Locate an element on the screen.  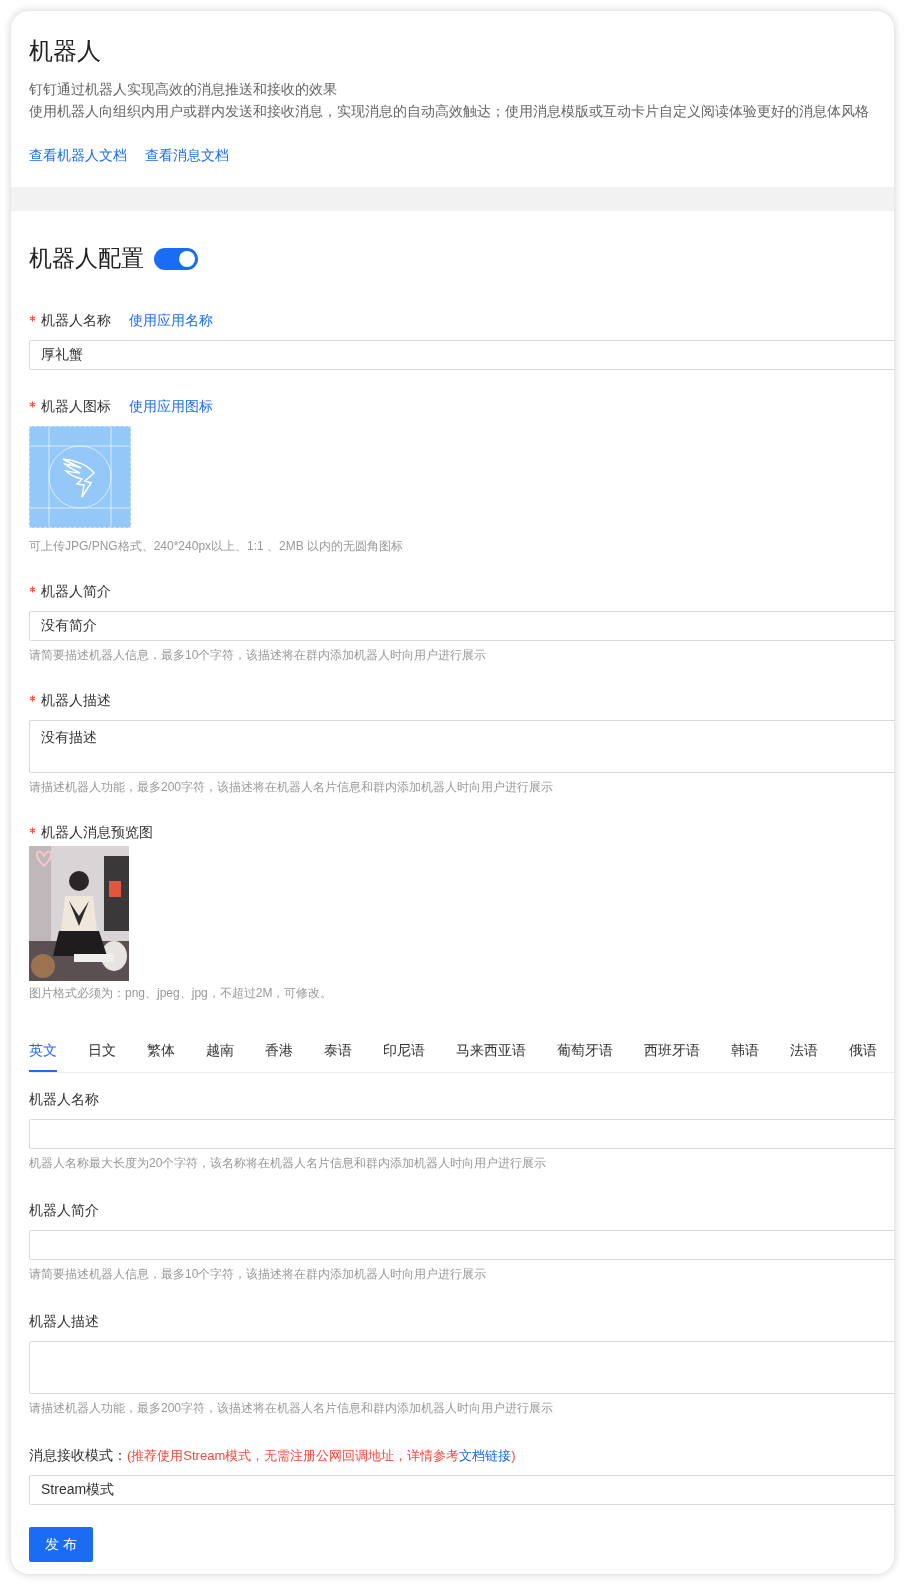
field-label: 消息接收模式： is located at coordinates (78, 1456).